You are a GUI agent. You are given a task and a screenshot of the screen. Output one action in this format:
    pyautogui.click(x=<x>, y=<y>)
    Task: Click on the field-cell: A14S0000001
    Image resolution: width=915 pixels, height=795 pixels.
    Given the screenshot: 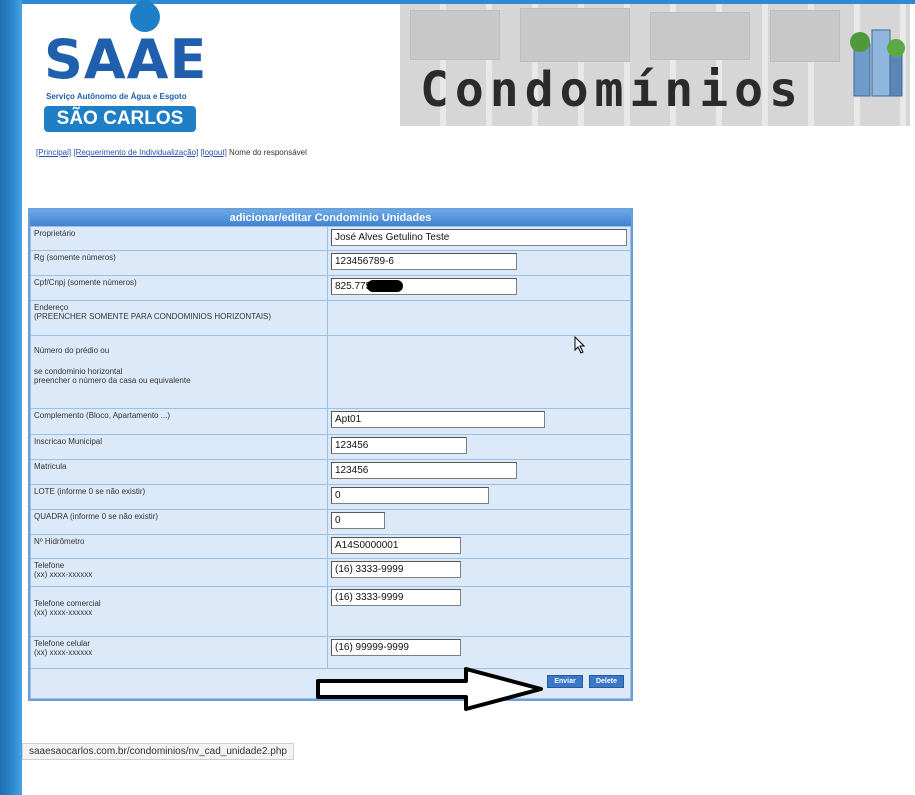 What is the action you would take?
    pyautogui.click(x=479, y=546)
    